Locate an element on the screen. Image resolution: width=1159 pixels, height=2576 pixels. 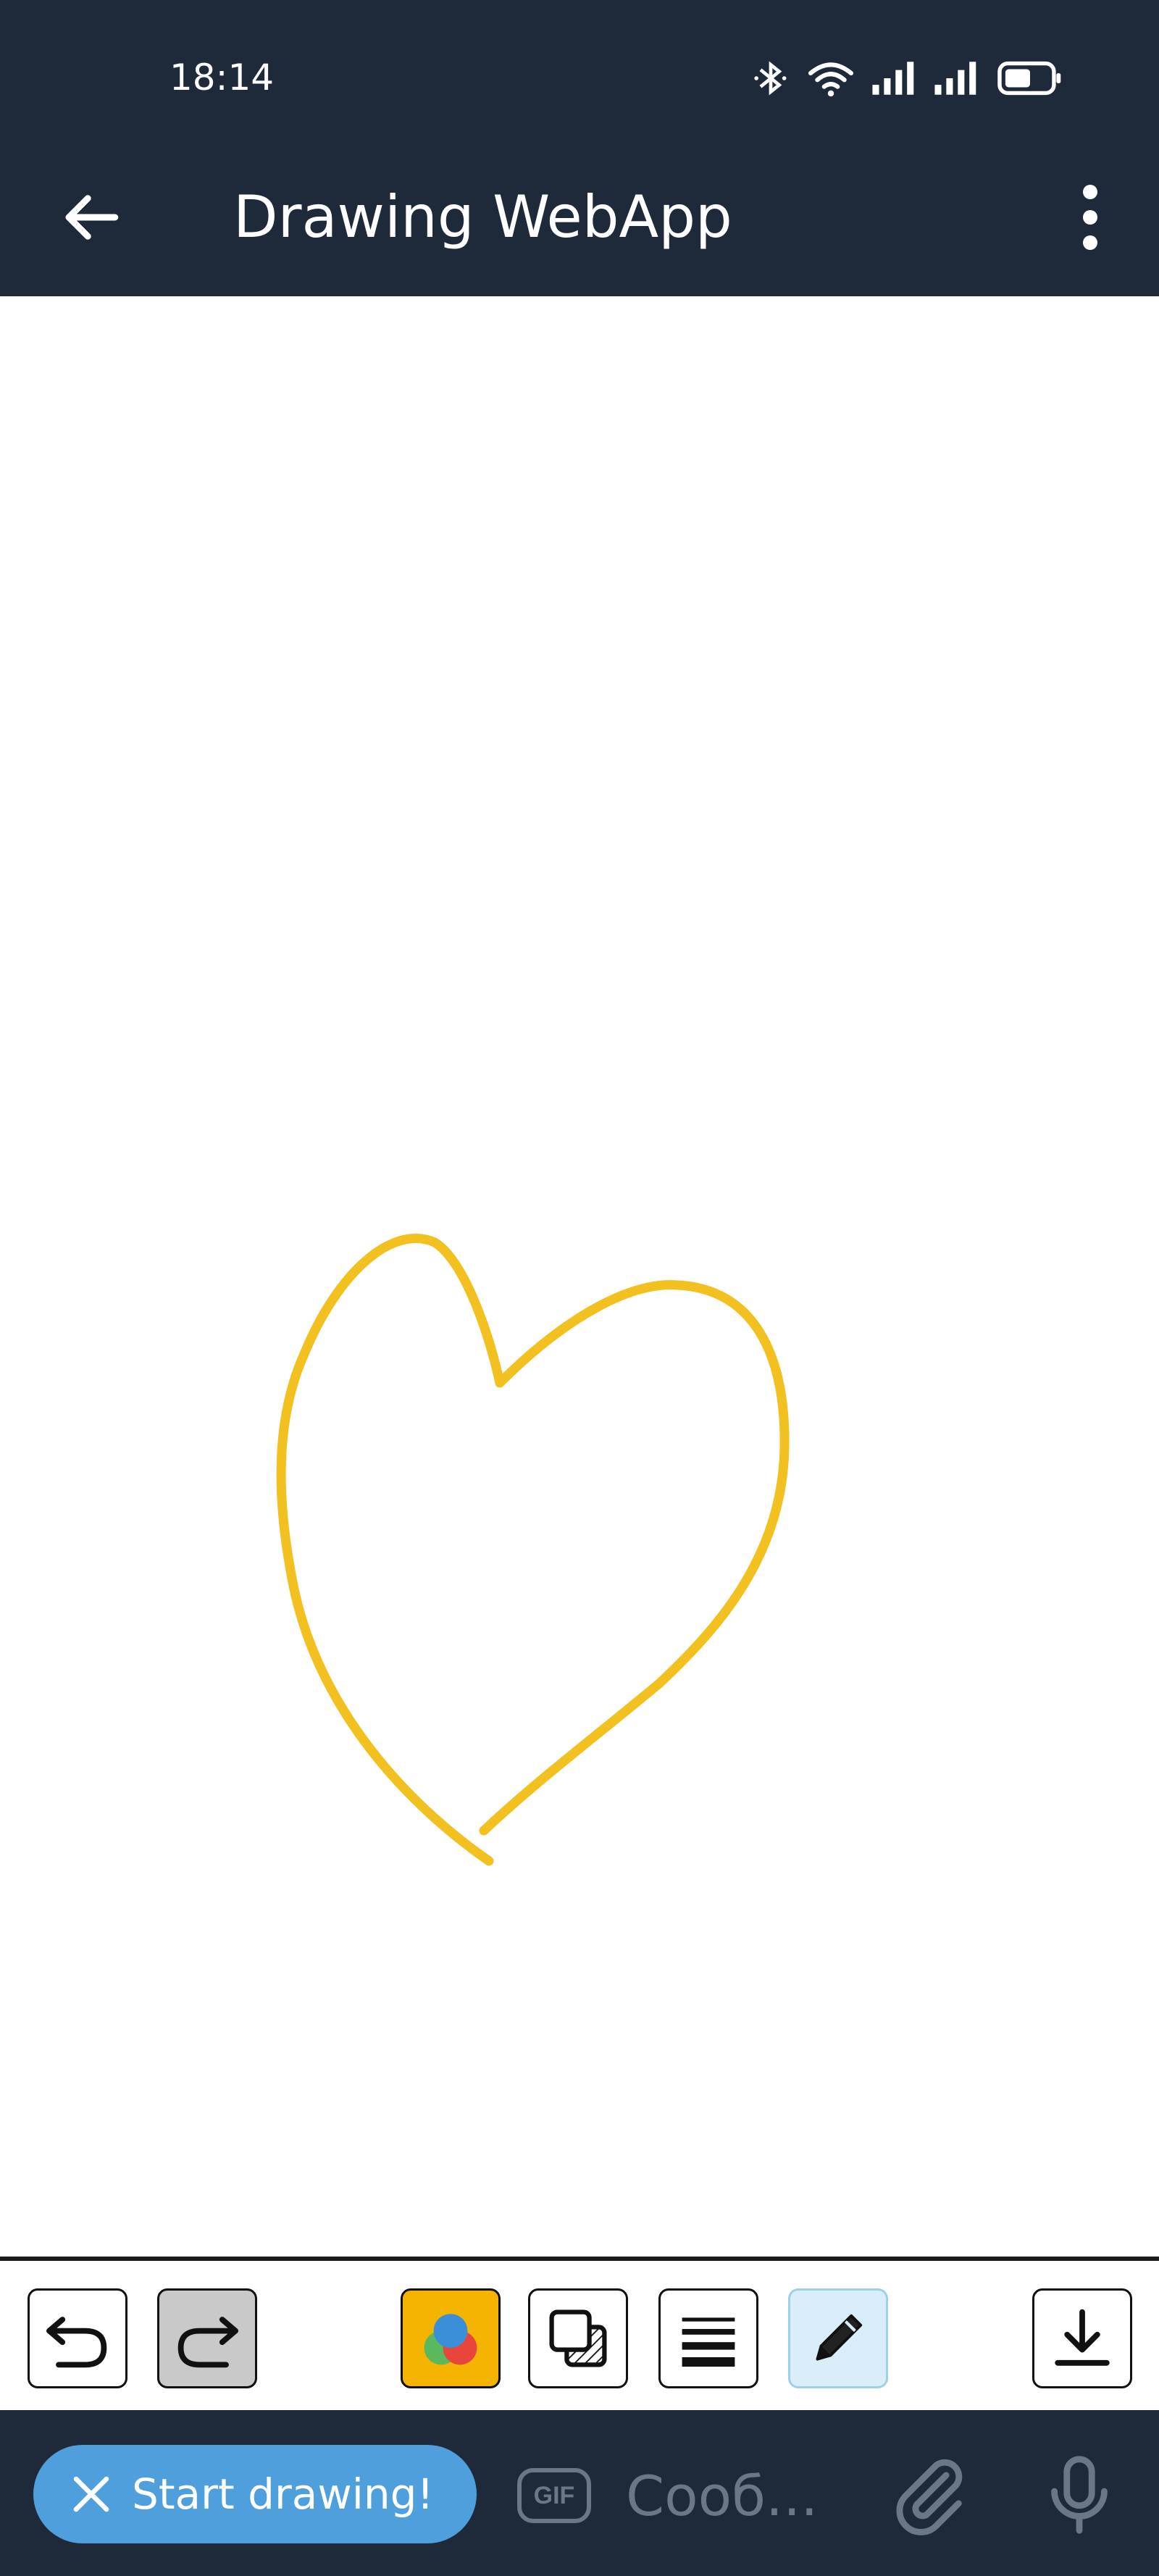
paperclip-icon is located at coordinates (930, 2497).